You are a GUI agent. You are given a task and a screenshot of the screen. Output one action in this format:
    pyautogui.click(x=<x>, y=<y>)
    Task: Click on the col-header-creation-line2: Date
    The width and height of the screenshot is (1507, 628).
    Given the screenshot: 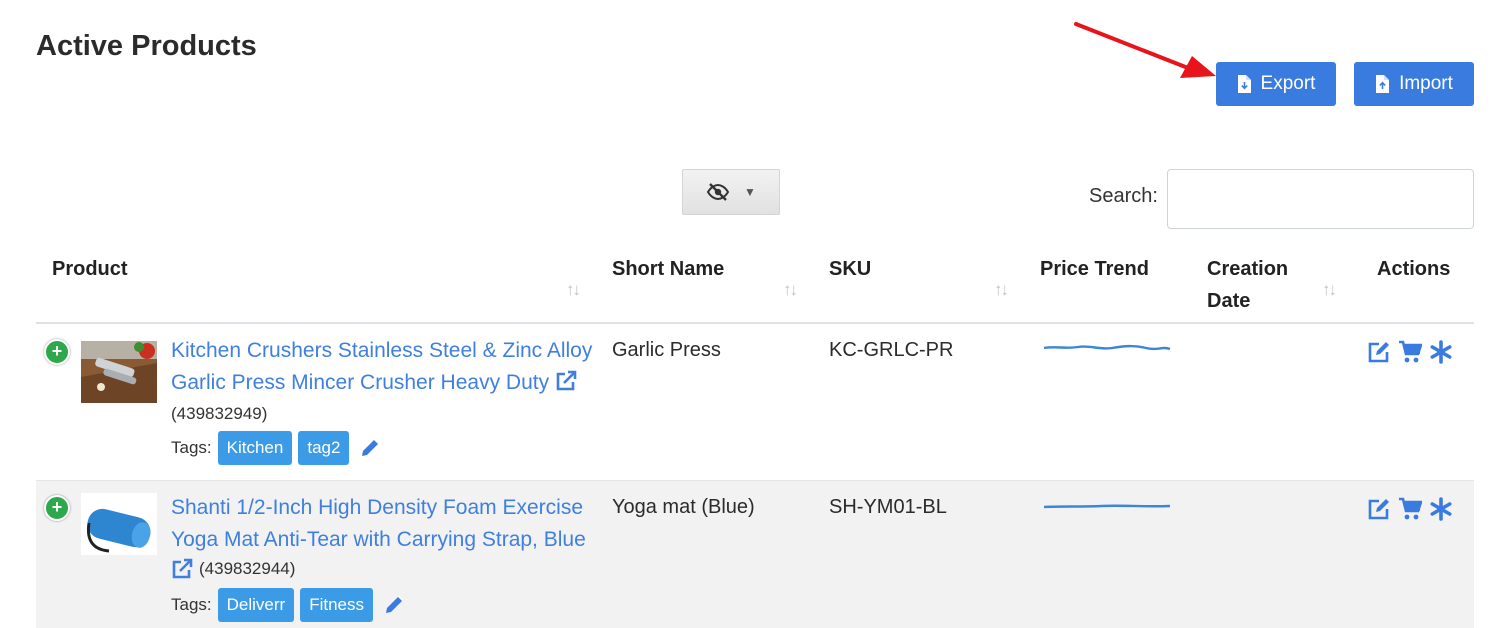 What is the action you would take?
    pyautogui.click(x=1229, y=301)
    